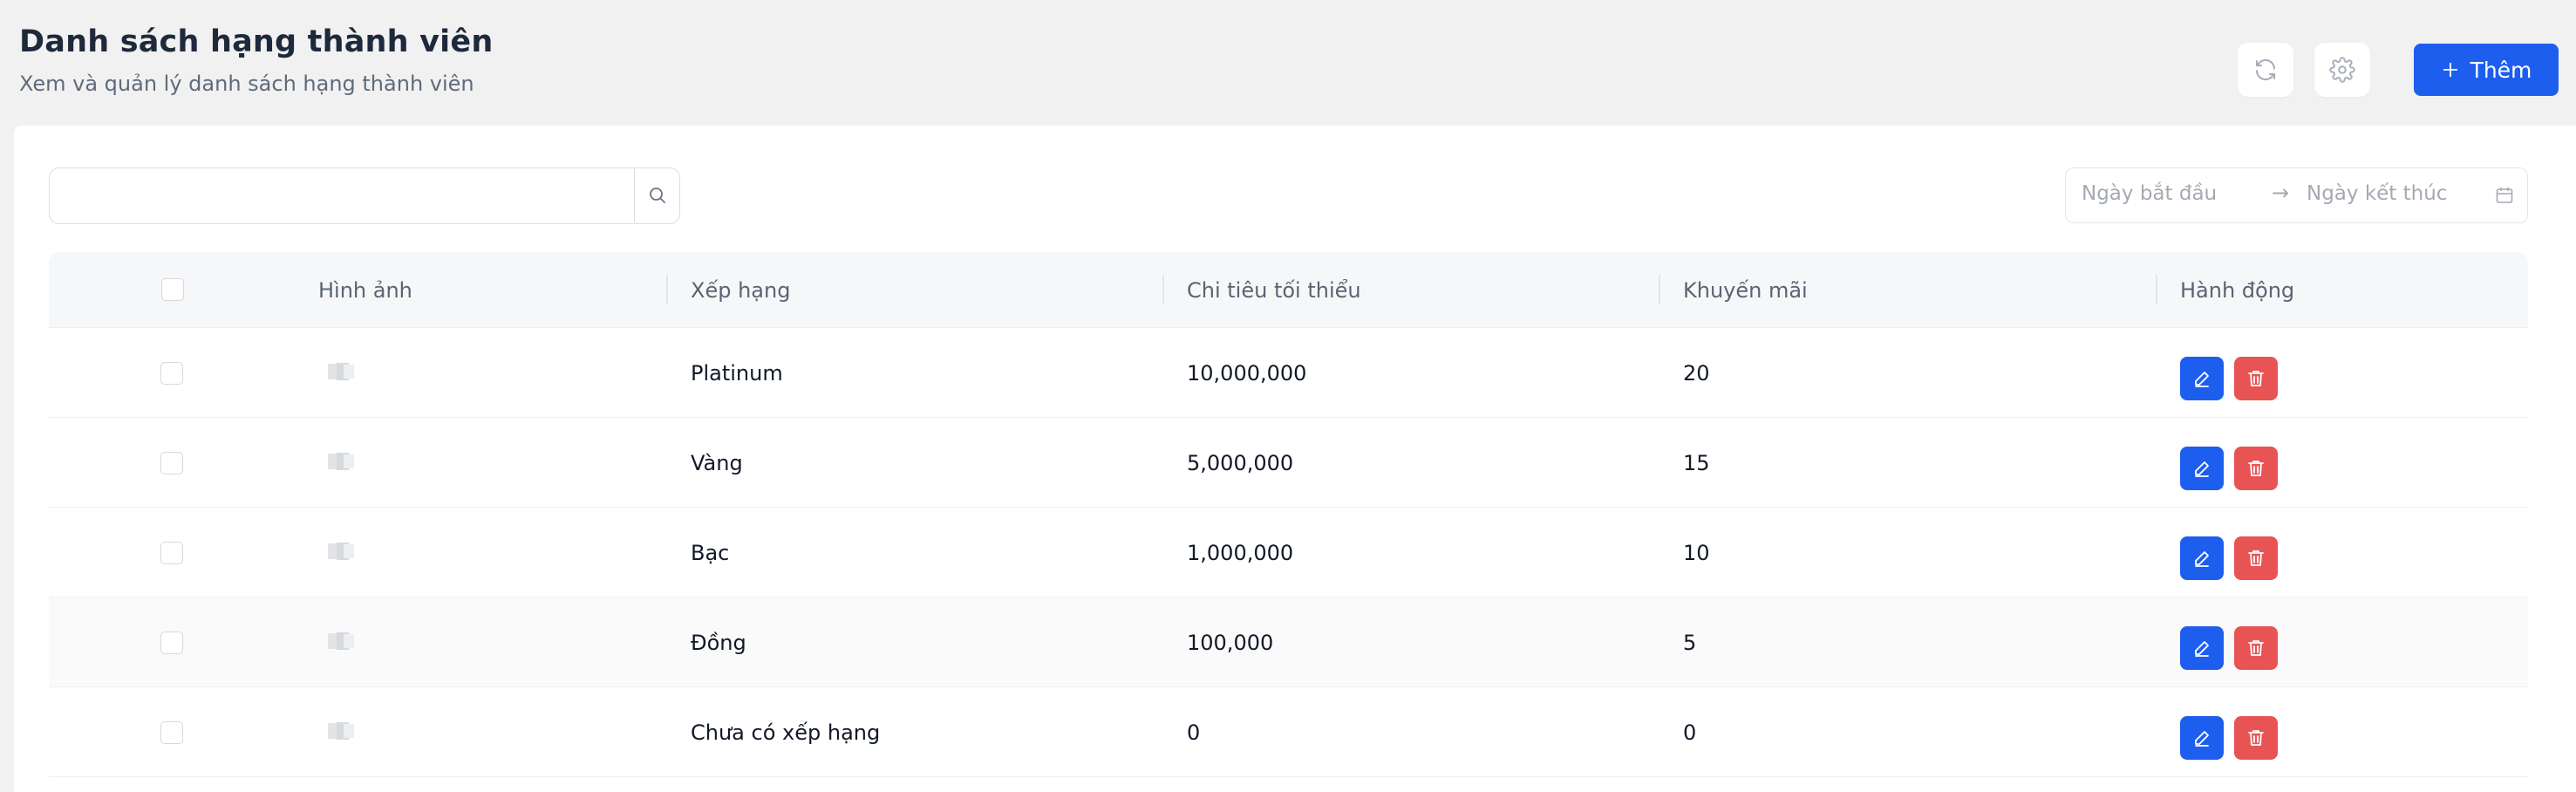 The width and height of the screenshot is (2576, 792). I want to click on plus-icon, so click(2450, 70).